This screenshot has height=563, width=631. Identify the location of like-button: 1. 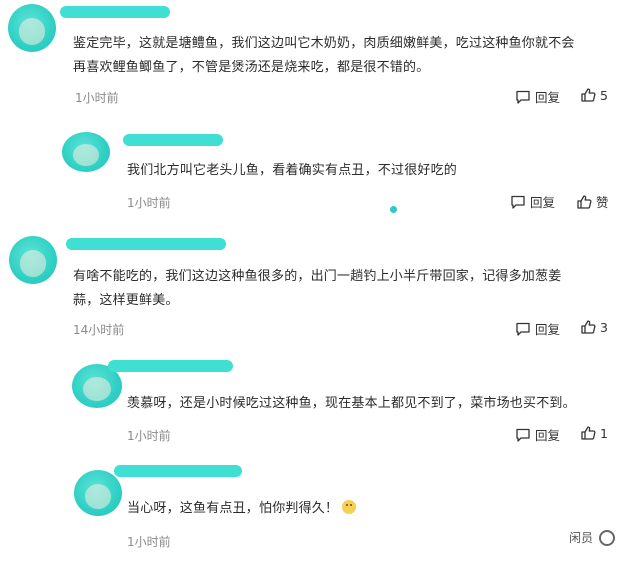
(594, 433).